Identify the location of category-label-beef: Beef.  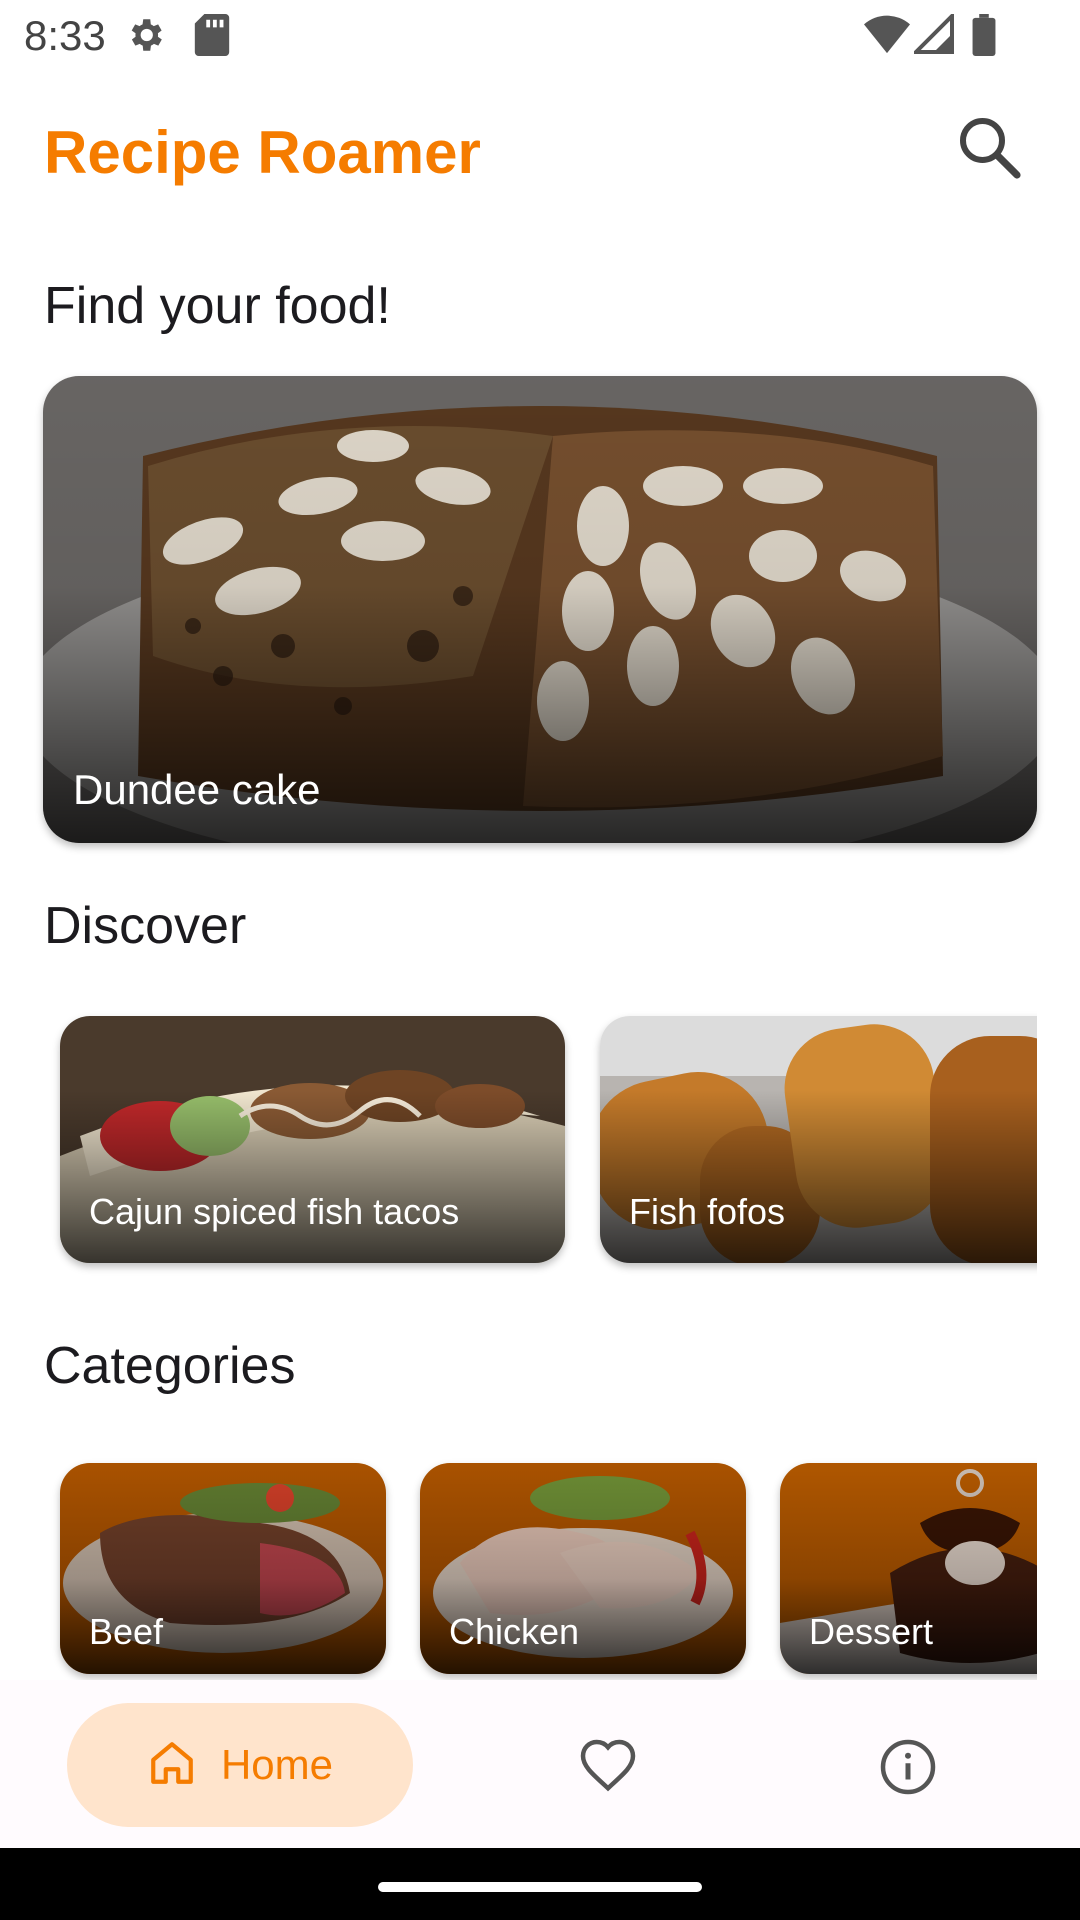
(126, 1631).